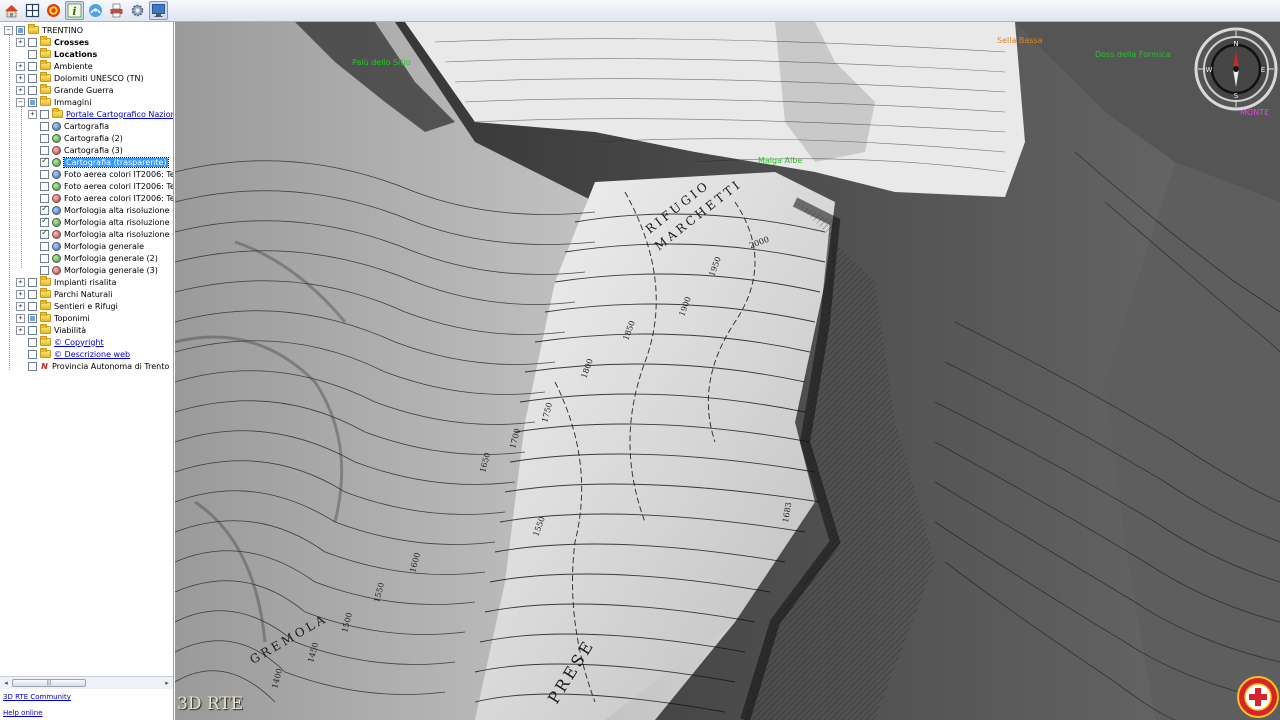 The height and width of the screenshot is (720, 1280). What do you see at coordinates (53, 318) in the screenshot?
I see `tree-item-toponimi: + Toponimi` at bounding box center [53, 318].